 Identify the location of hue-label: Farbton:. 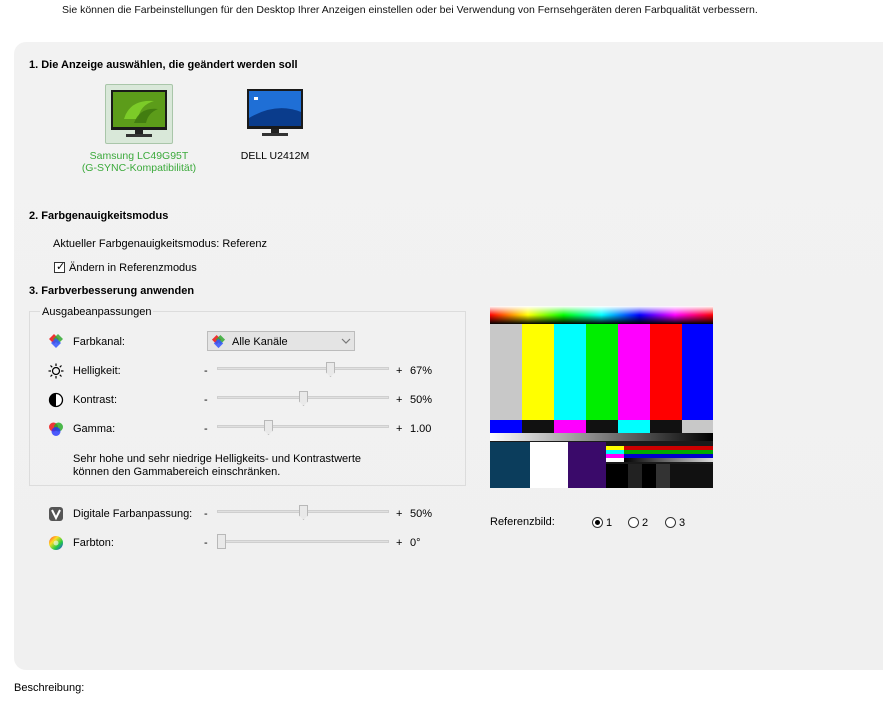
(93, 543).